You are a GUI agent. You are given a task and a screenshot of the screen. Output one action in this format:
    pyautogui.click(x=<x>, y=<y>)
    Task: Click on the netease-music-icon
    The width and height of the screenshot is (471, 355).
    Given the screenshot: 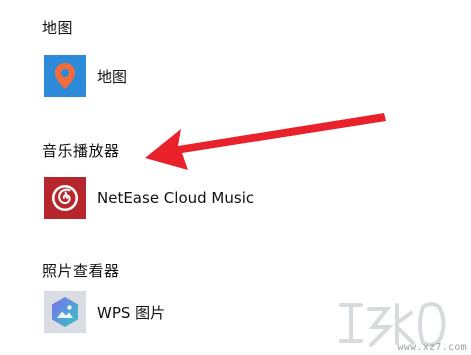 What is the action you would take?
    pyautogui.click(x=65, y=198)
    